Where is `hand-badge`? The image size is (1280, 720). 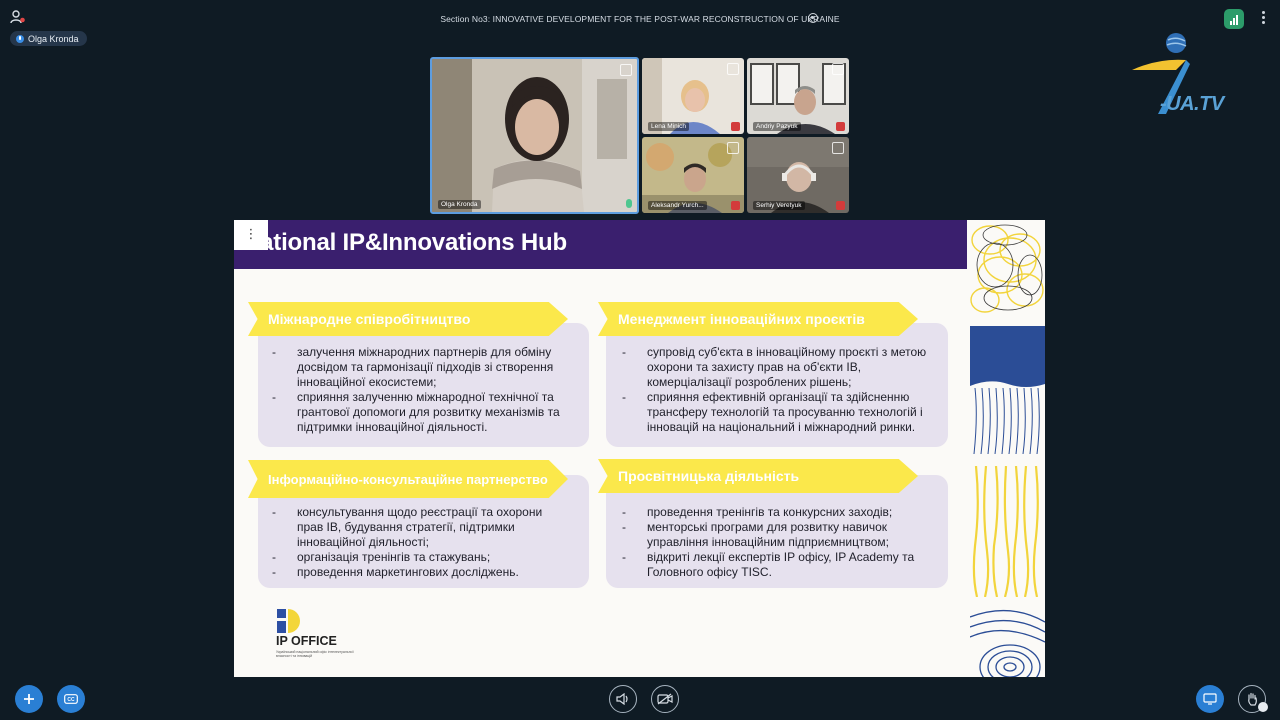
hand-badge is located at coordinates (1263, 707).